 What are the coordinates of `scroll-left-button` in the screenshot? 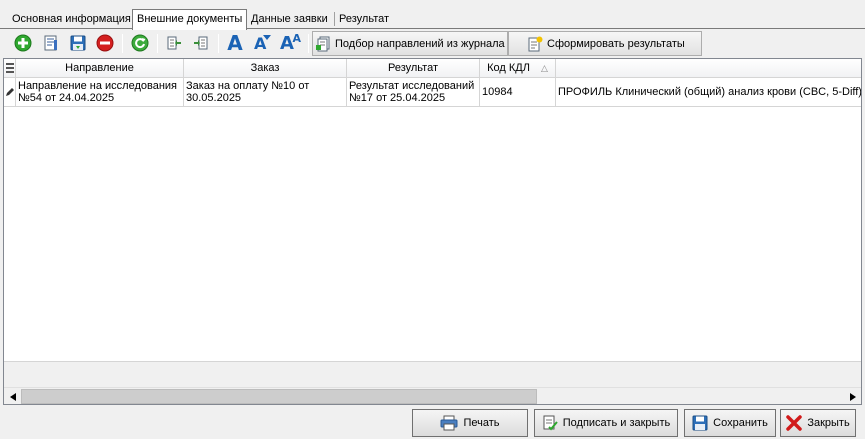 It's located at (12, 396).